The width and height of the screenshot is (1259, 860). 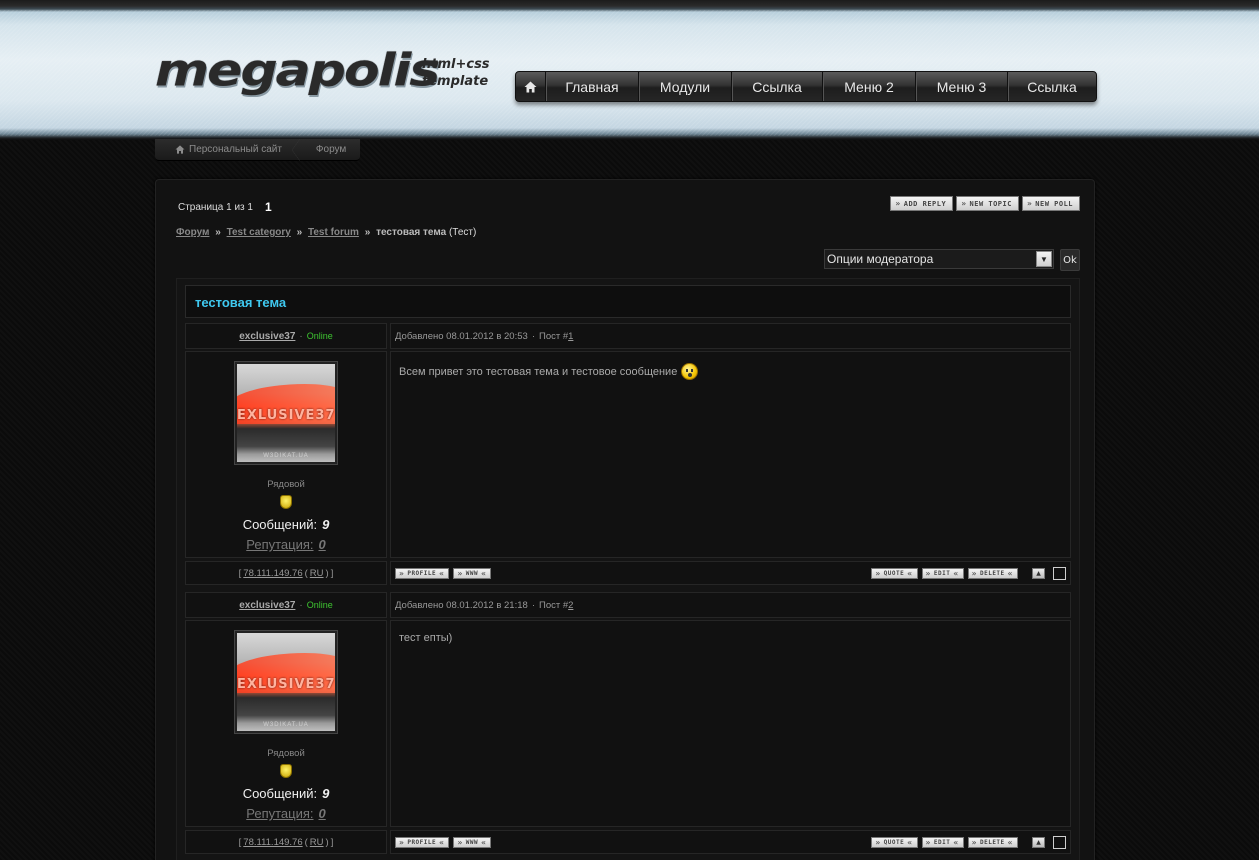 I want to click on logo-subtitle-line2: template, so click(x=455, y=81).